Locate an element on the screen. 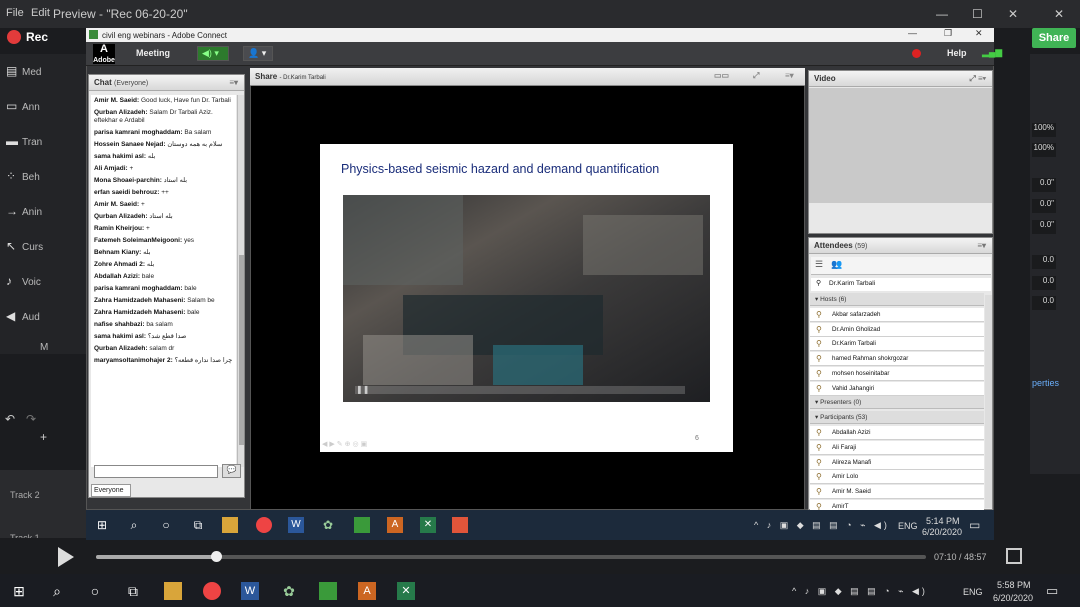 The height and width of the screenshot is (607, 1080). inner-camtasia-icon is located at coordinates (362, 525).